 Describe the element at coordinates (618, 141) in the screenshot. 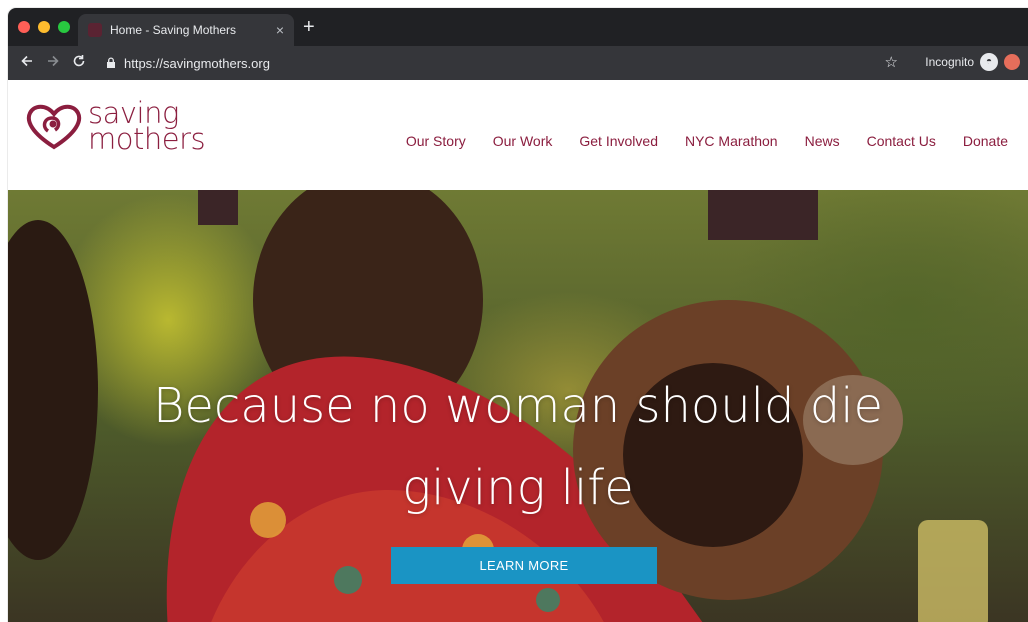

I see `nav-get-involved: Get Involved` at that location.